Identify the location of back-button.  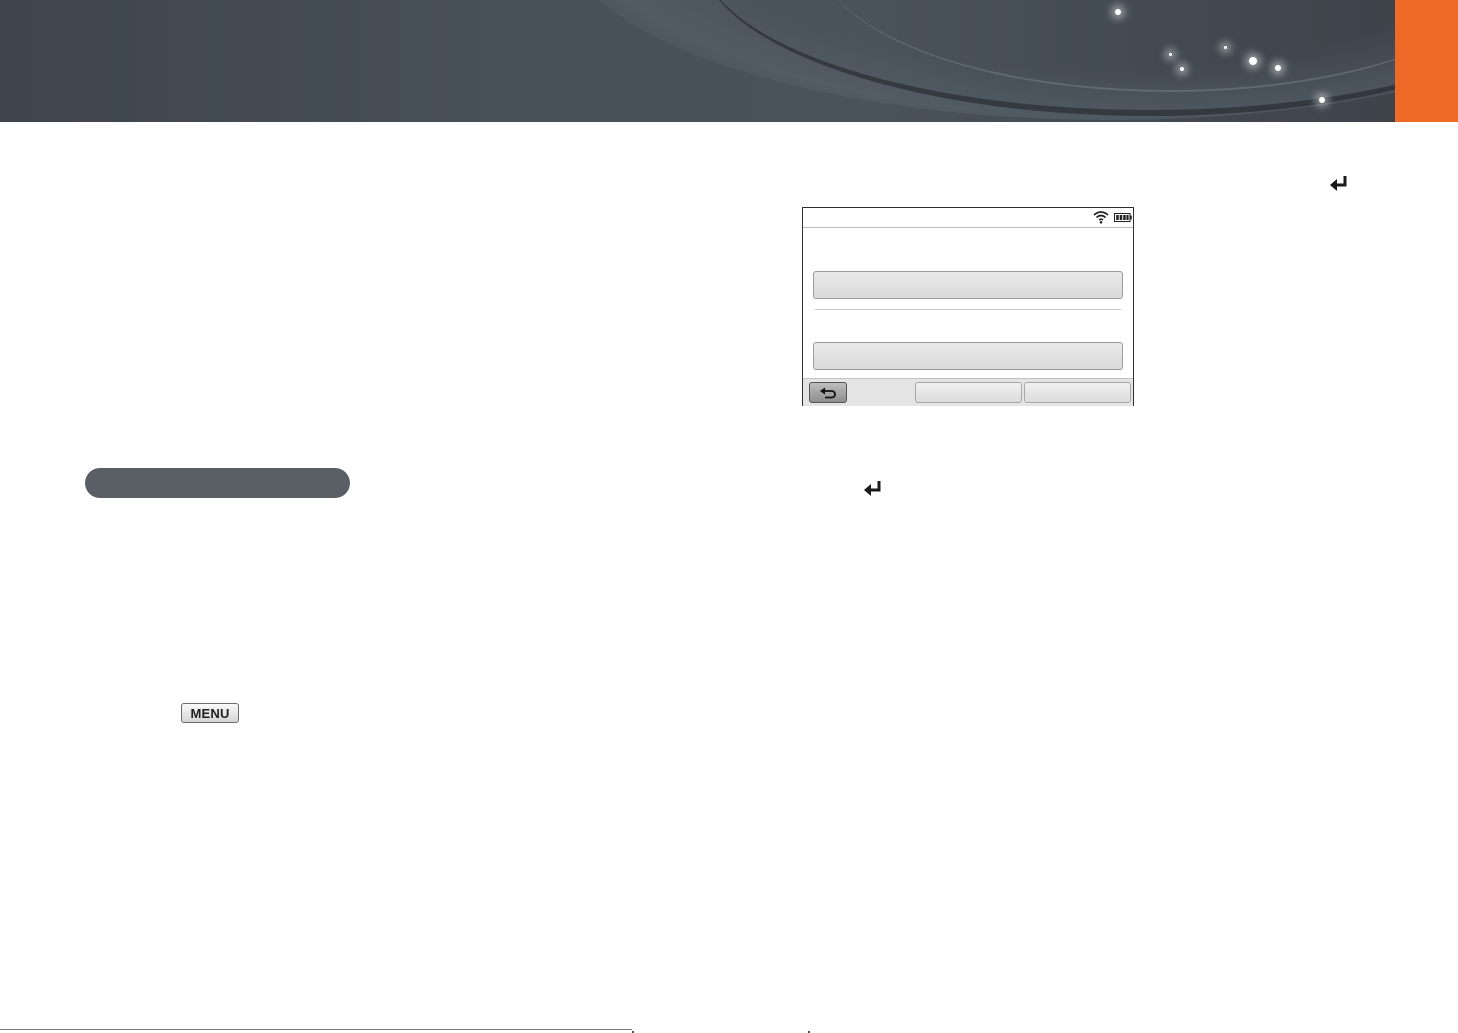
(828, 392).